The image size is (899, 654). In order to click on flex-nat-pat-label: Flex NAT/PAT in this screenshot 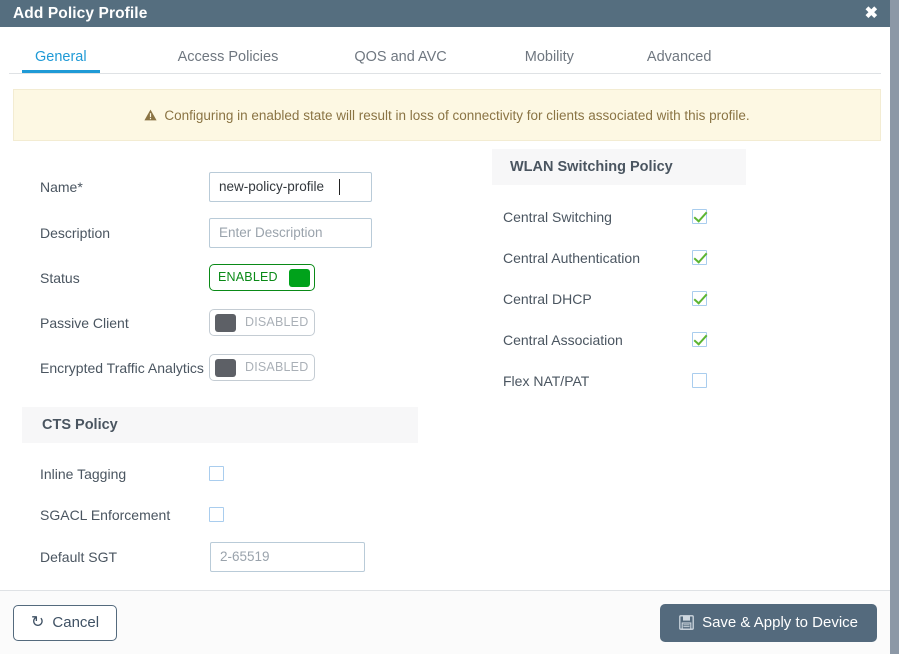, I will do `click(546, 380)`.